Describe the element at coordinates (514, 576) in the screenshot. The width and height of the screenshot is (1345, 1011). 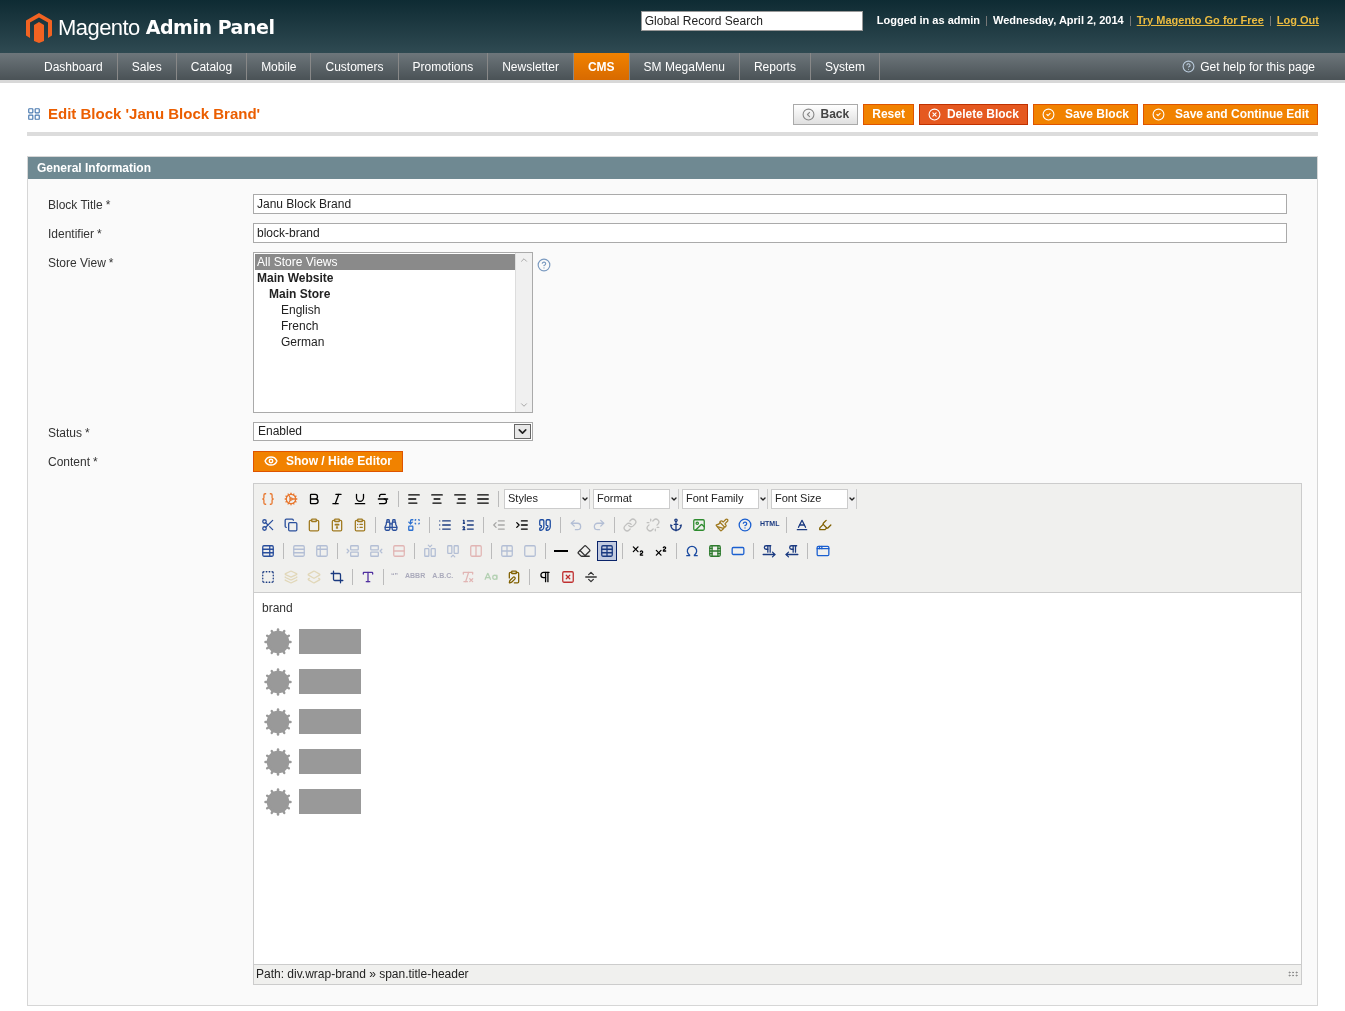
I see `attributes-icon` at that location.